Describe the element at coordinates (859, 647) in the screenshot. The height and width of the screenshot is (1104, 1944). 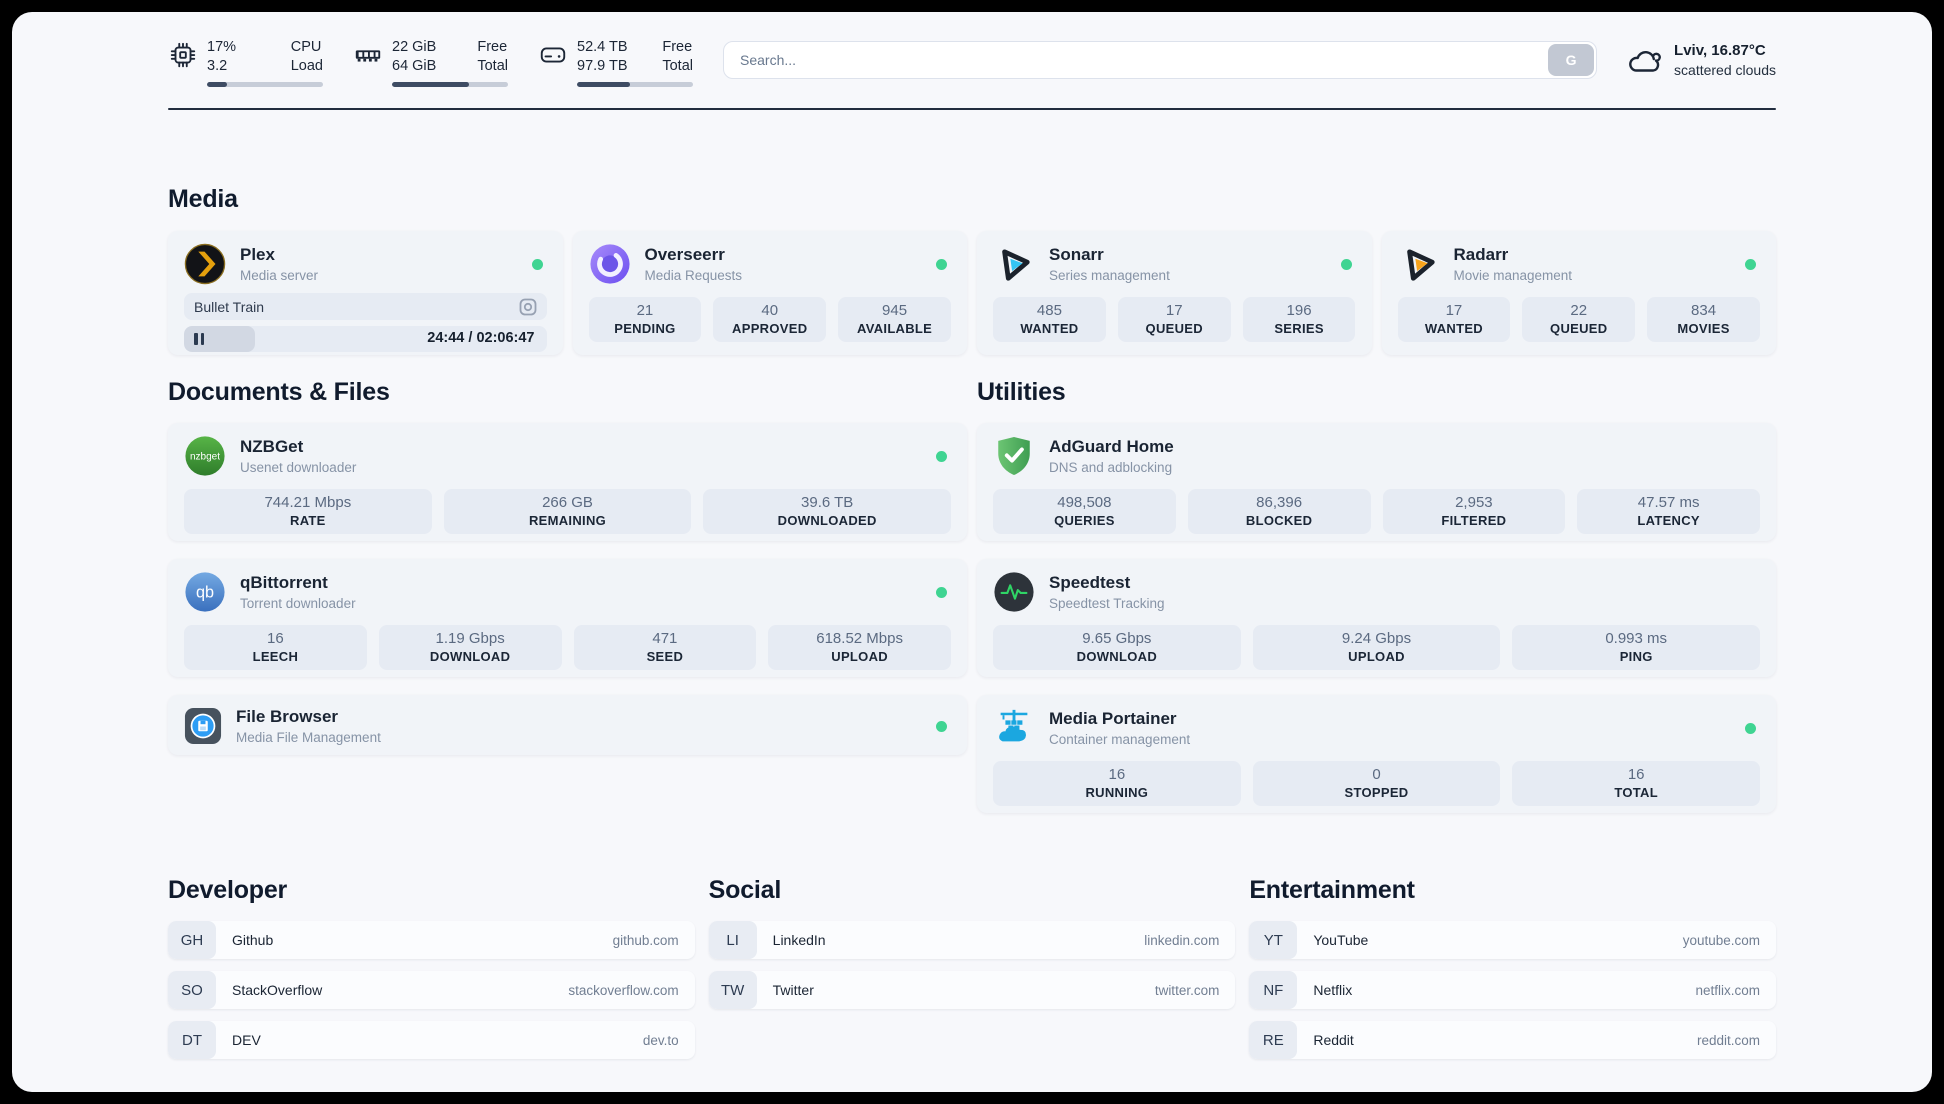
I see `stat-upload: 618.52 Mbps UPLOAD` at that location.